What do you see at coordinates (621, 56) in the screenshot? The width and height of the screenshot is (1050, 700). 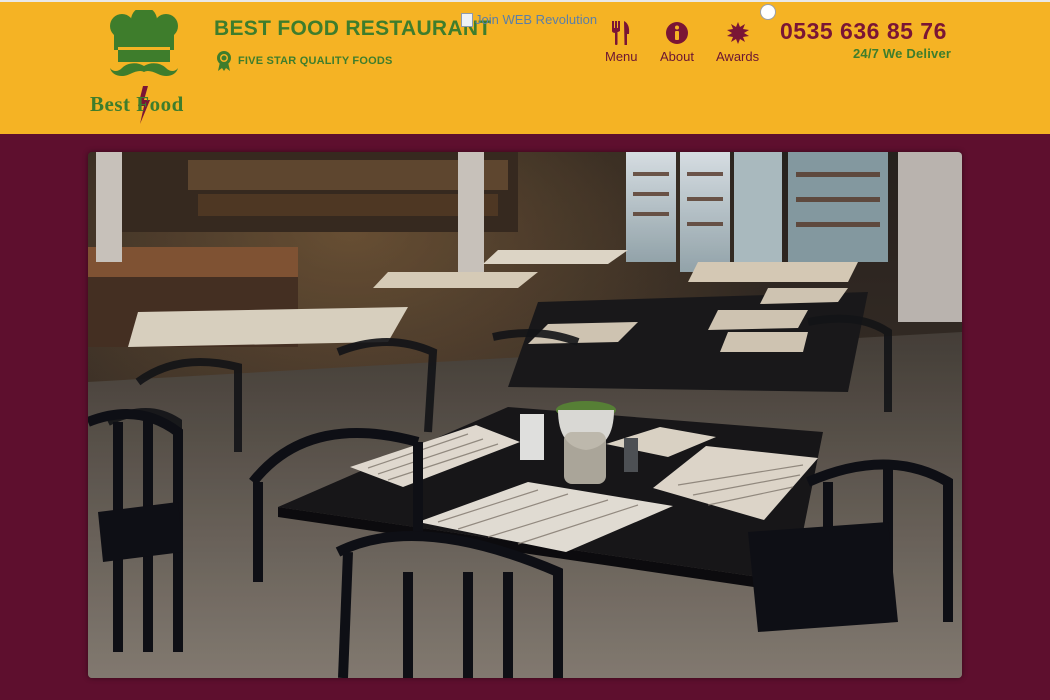 I see `nav-menu-label: Menu` at bounding box center [621, 56].